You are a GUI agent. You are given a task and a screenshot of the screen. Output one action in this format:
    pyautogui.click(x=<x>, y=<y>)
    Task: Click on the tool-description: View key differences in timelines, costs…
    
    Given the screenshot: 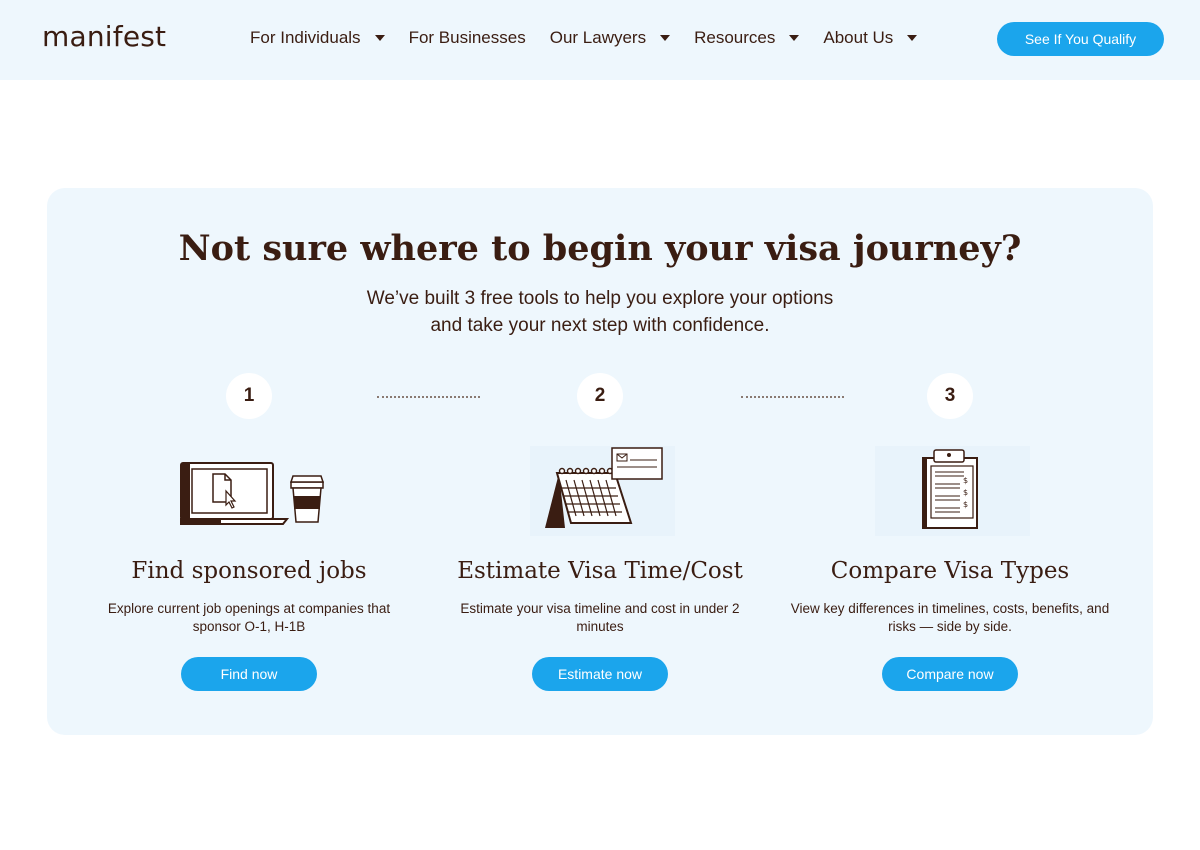 What is the action you would take?
    pyautogui.click(x=950, y=617)
    